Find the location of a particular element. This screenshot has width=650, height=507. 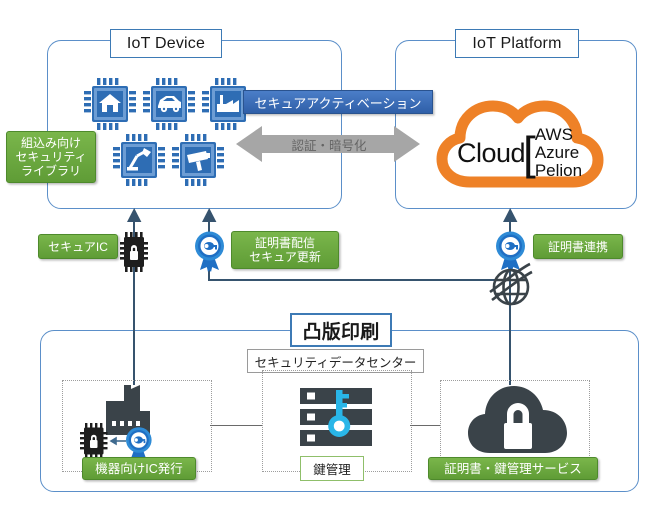

line-cert-delivery-horizontal is located at coordinates (359, 280).